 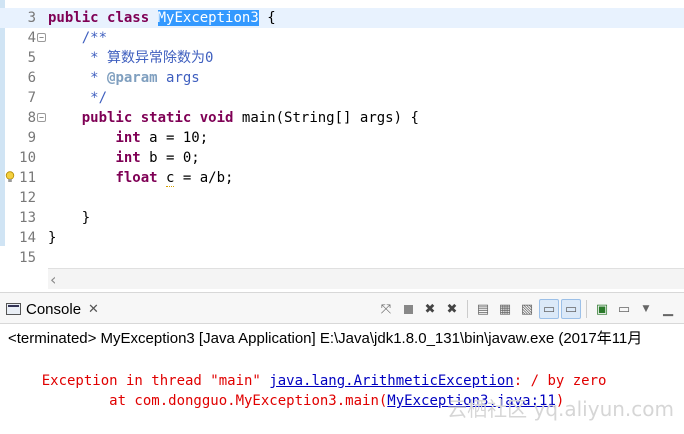 What do you see at coordinates (162, 18) in the screenshot?
I see `code-text: public class MyException3 {` at bounding box center [162, 18].